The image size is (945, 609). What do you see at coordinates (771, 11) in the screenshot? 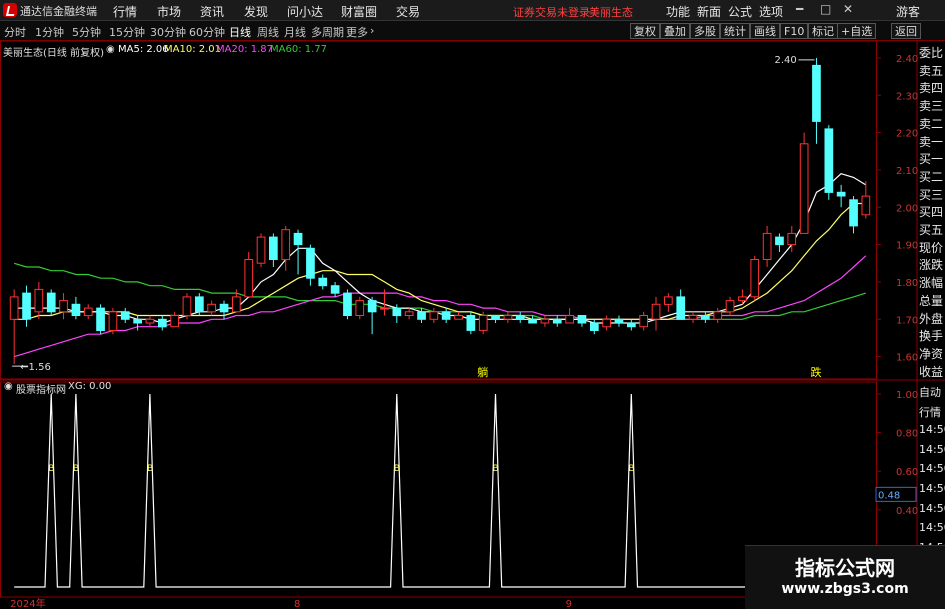
I see `menu-item-options: 选项` at bounding box center [771, 11].